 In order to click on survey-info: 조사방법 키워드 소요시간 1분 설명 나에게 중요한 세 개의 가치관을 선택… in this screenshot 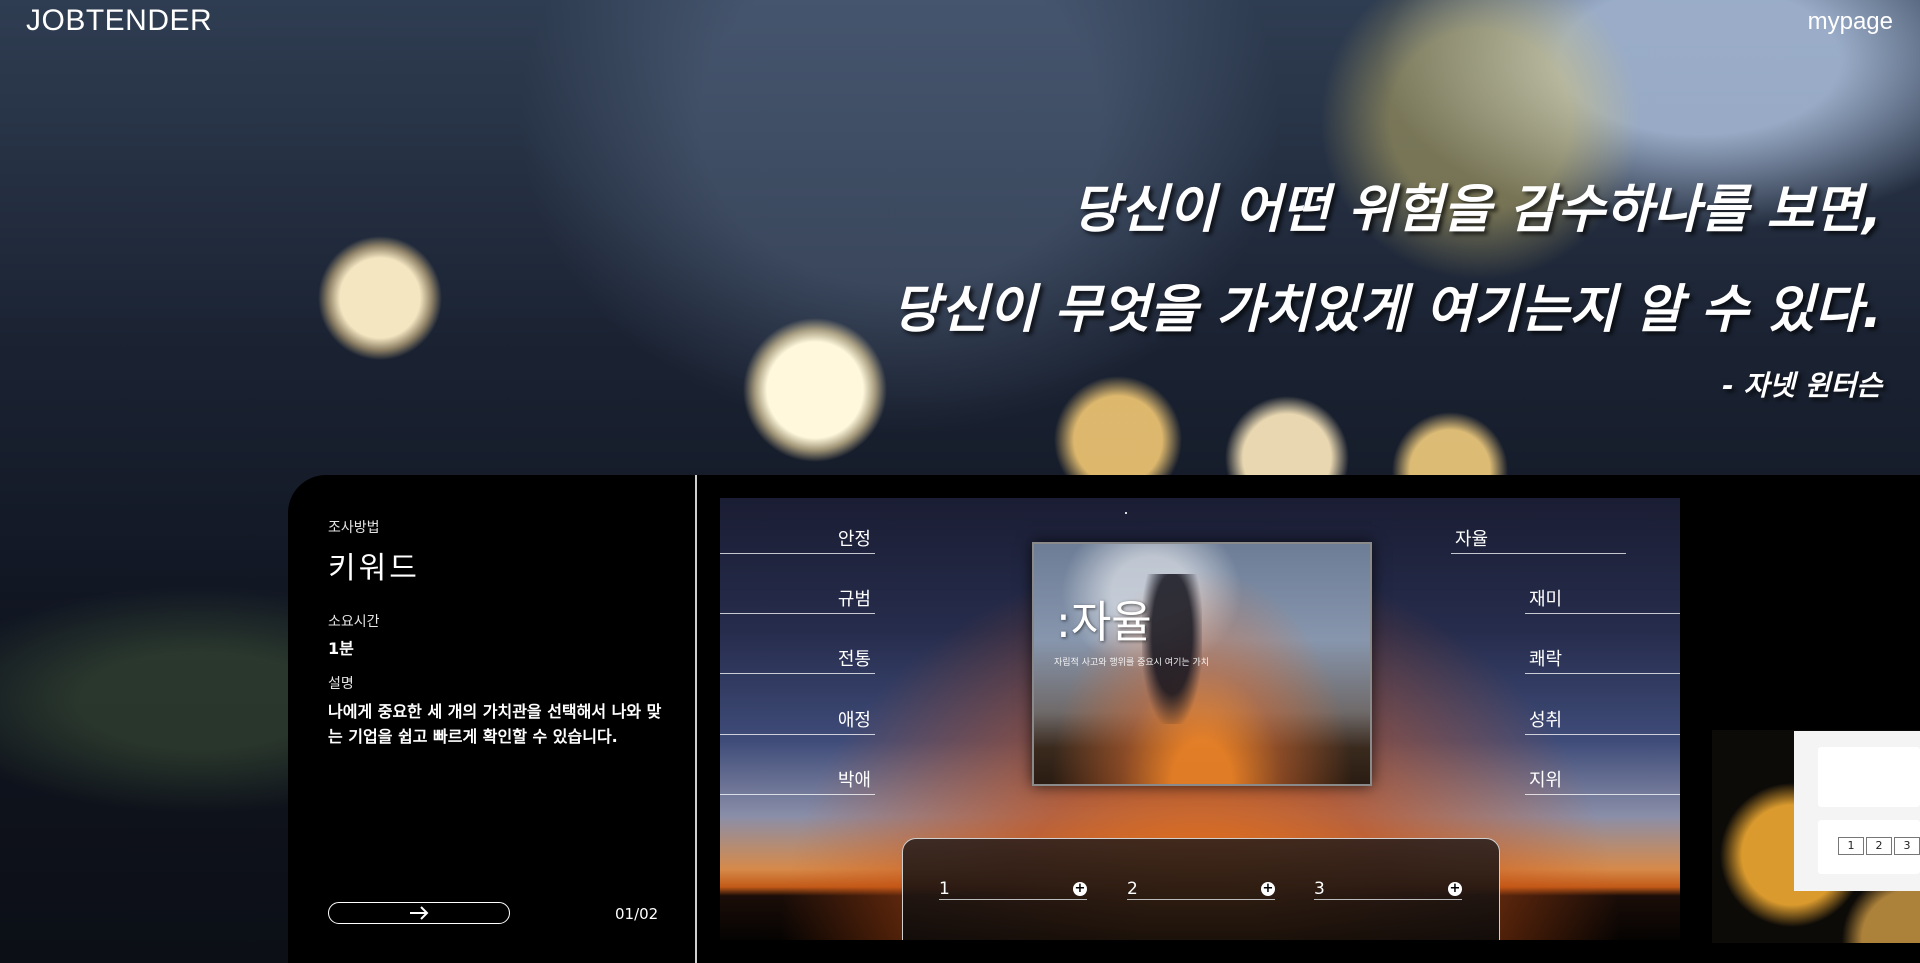, I will do `click(498, 633)`.